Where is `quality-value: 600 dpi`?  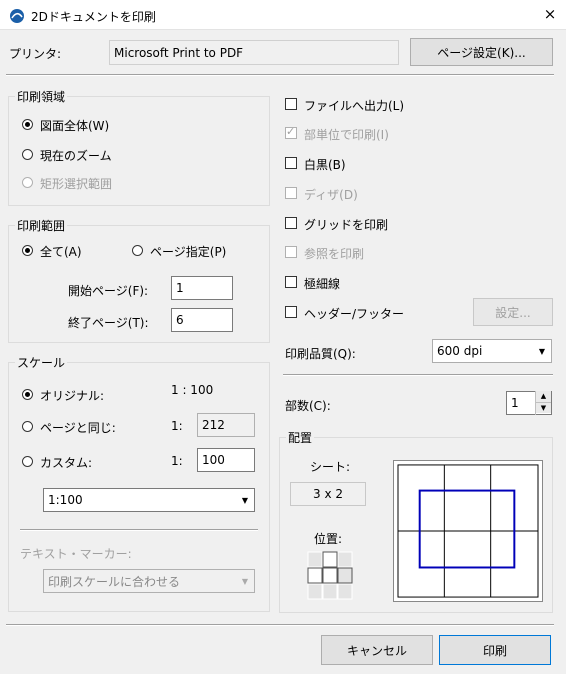 quality-value: 600 dpi is located at coordinates (460, 351).